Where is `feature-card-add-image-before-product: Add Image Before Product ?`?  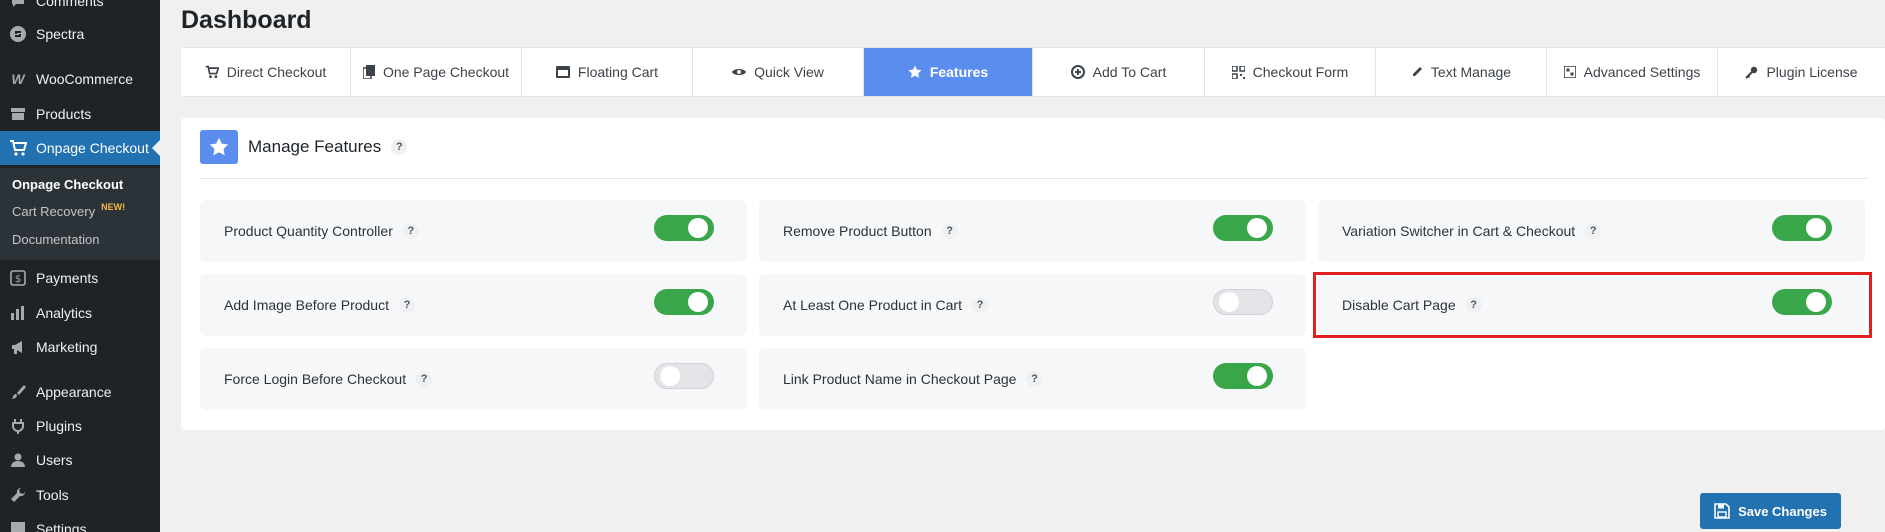 feature-card-add-image-before-product: Add Image Before Product ? is located at coordinates (473, 305).